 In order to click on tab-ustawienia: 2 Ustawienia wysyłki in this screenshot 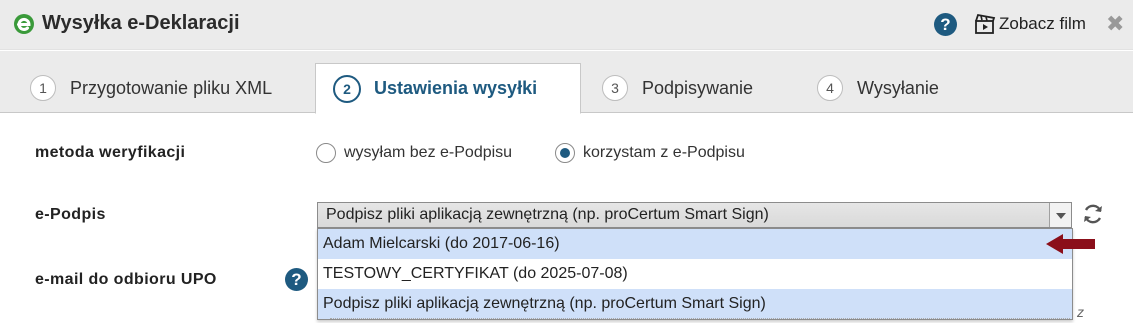, I will do `click(448, 88)`.